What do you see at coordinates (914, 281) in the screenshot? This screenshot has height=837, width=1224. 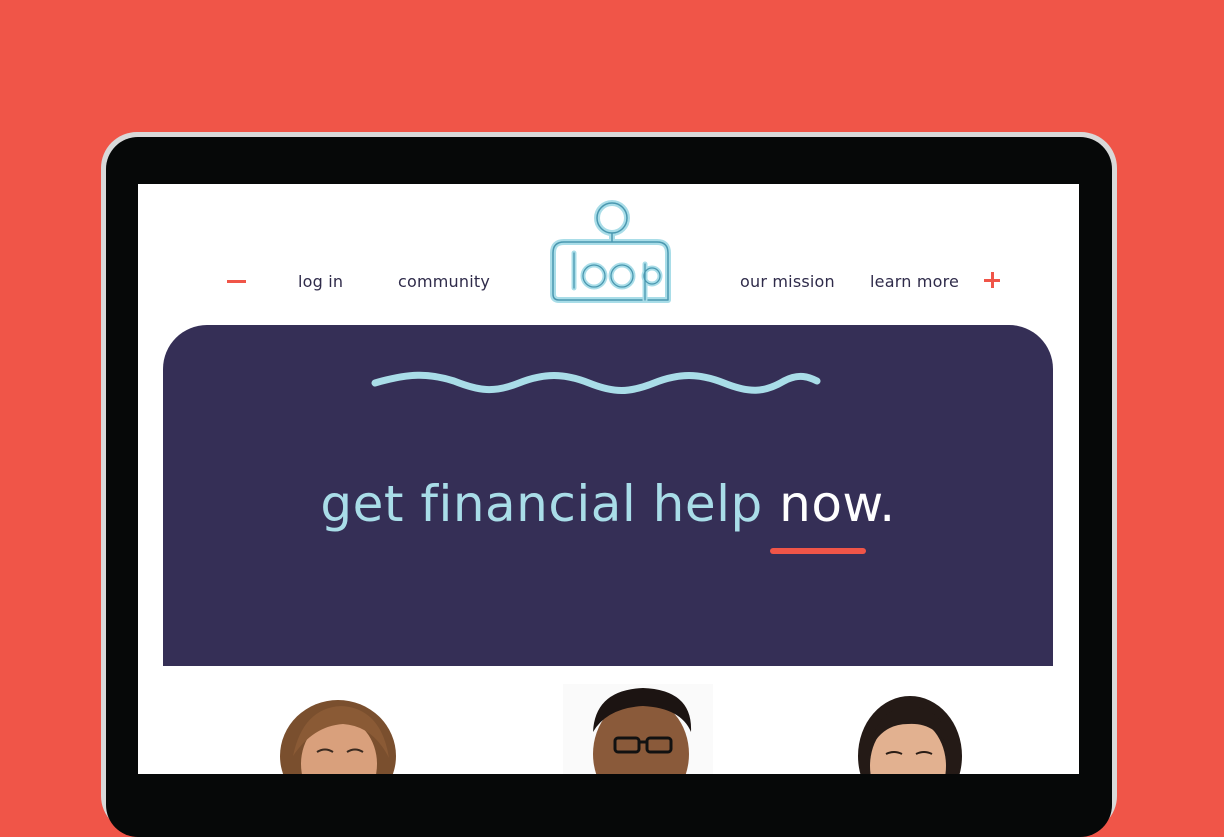 I see `nav-learn-more: learn more` at bounding box center [914, 281].